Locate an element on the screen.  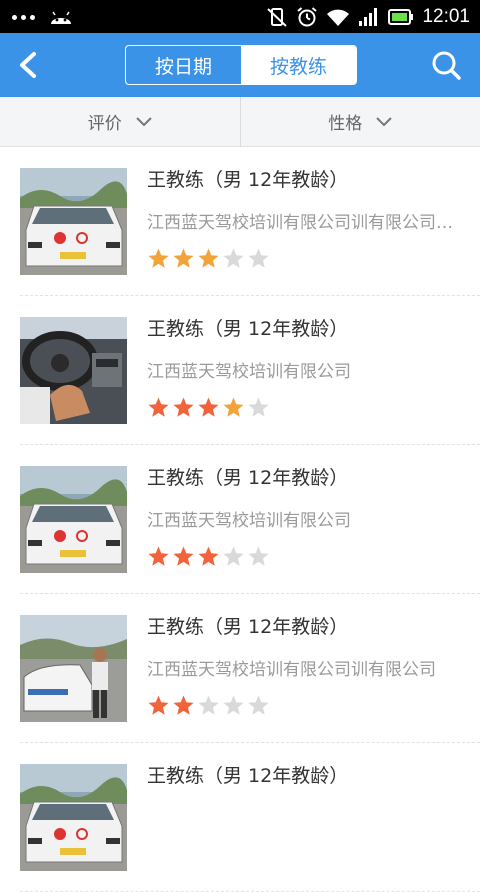
wifi-icon is located at coordinates (338, 17).